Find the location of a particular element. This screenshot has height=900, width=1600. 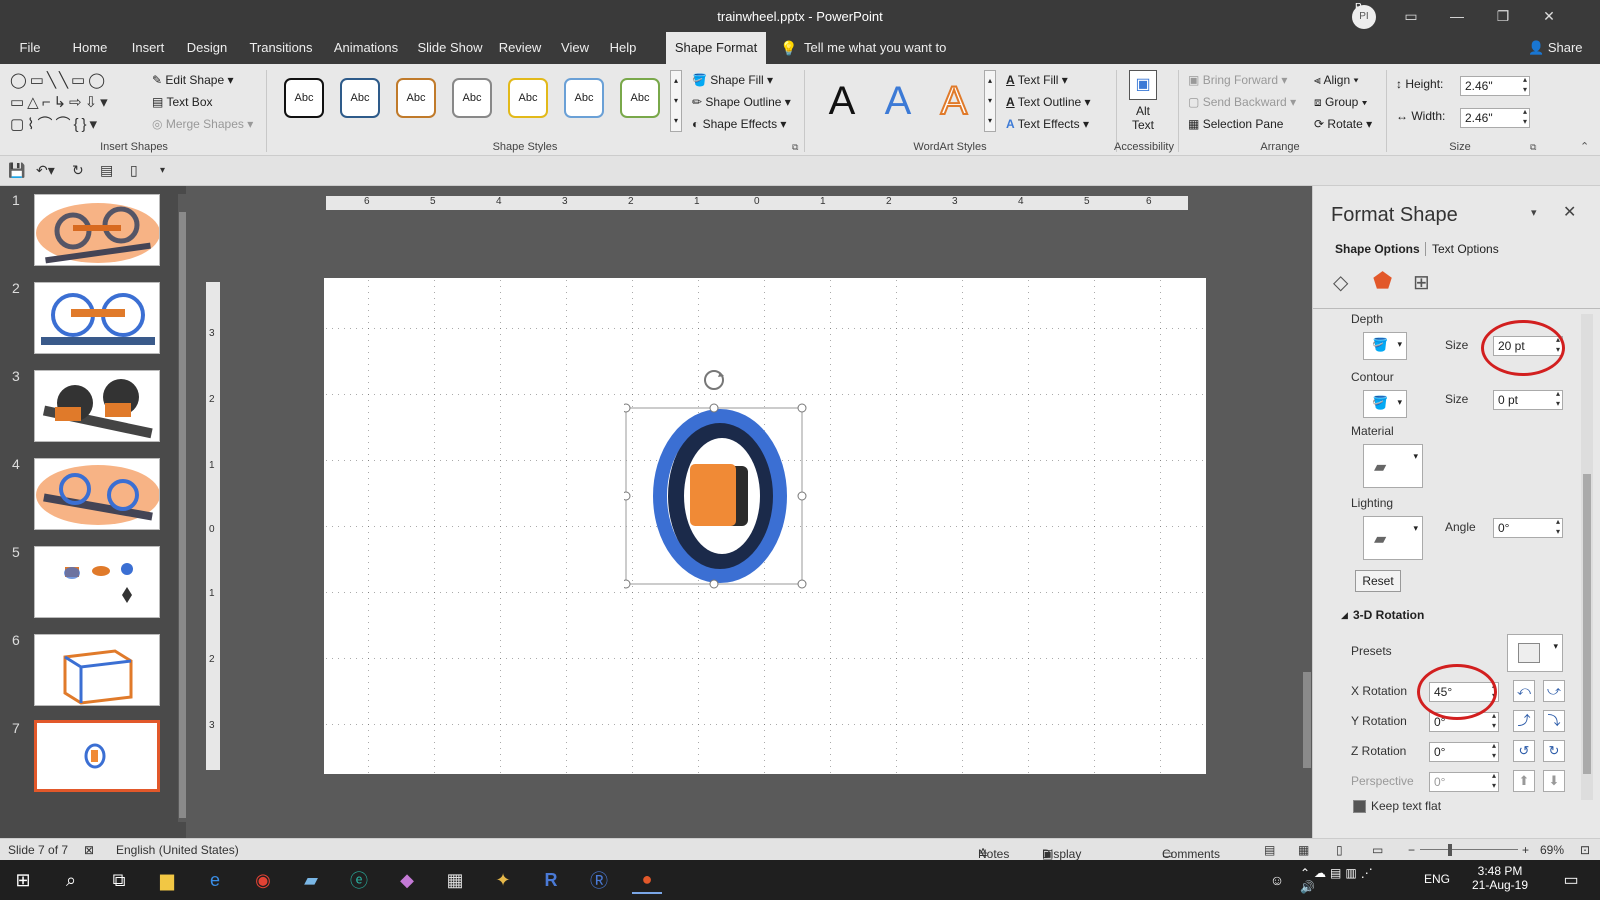

tab-home: Home is located at coordinates (90, 48).